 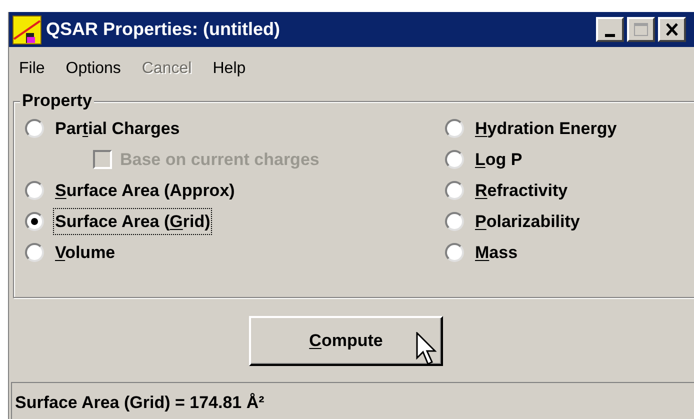 I want to click on minimize-button, so click(x=610, y=29).